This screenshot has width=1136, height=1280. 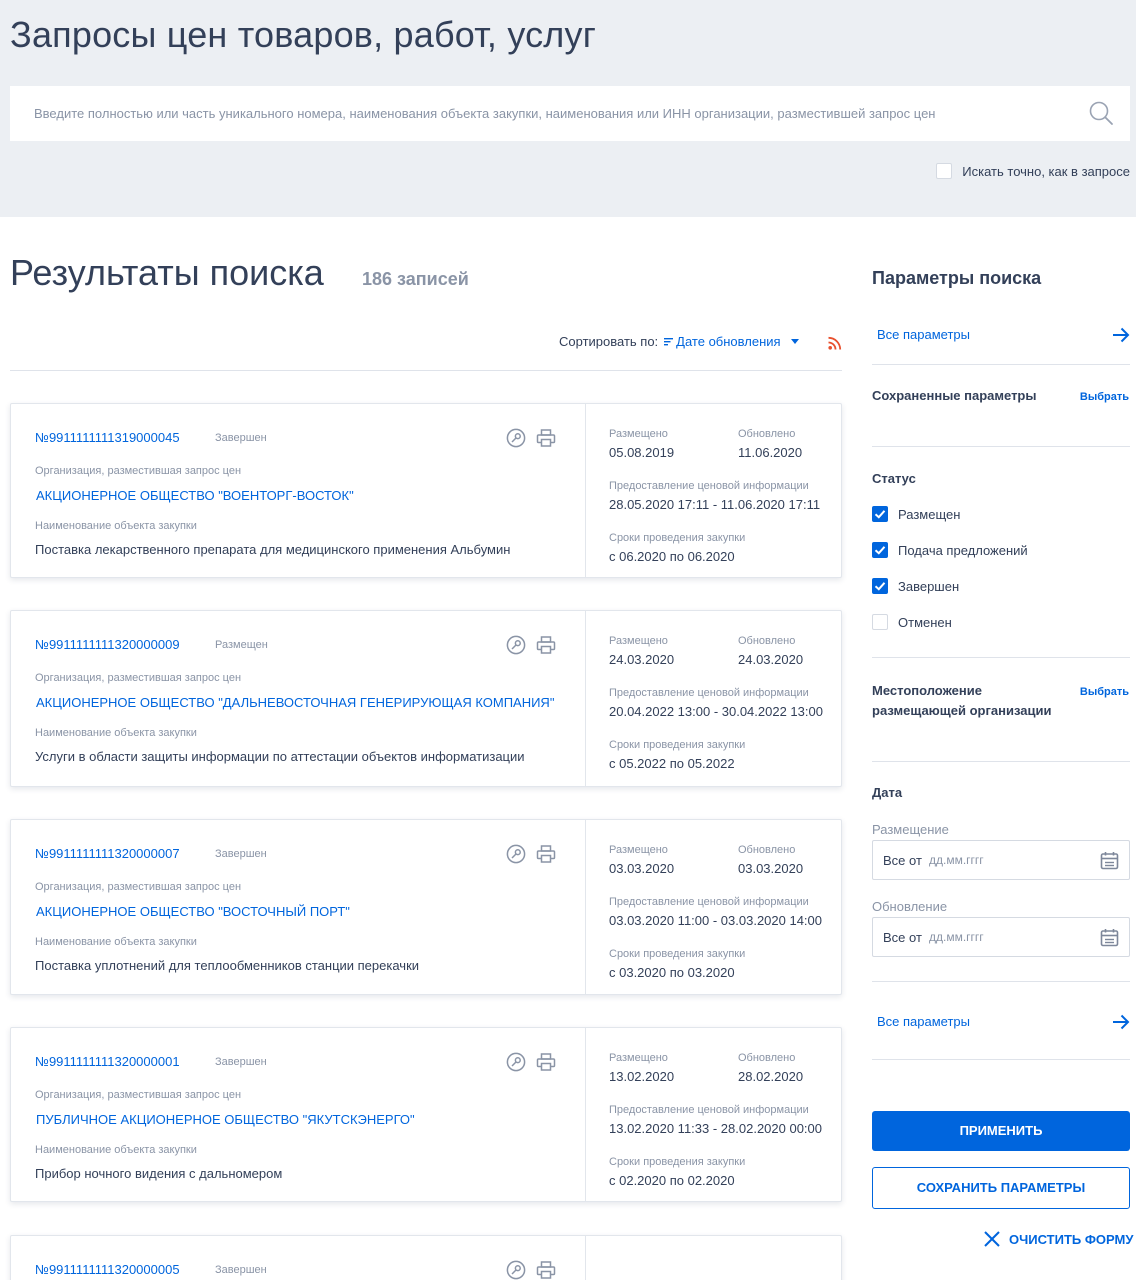 I want to click on status-label: Подача предложений, so click(x=963, y=550).